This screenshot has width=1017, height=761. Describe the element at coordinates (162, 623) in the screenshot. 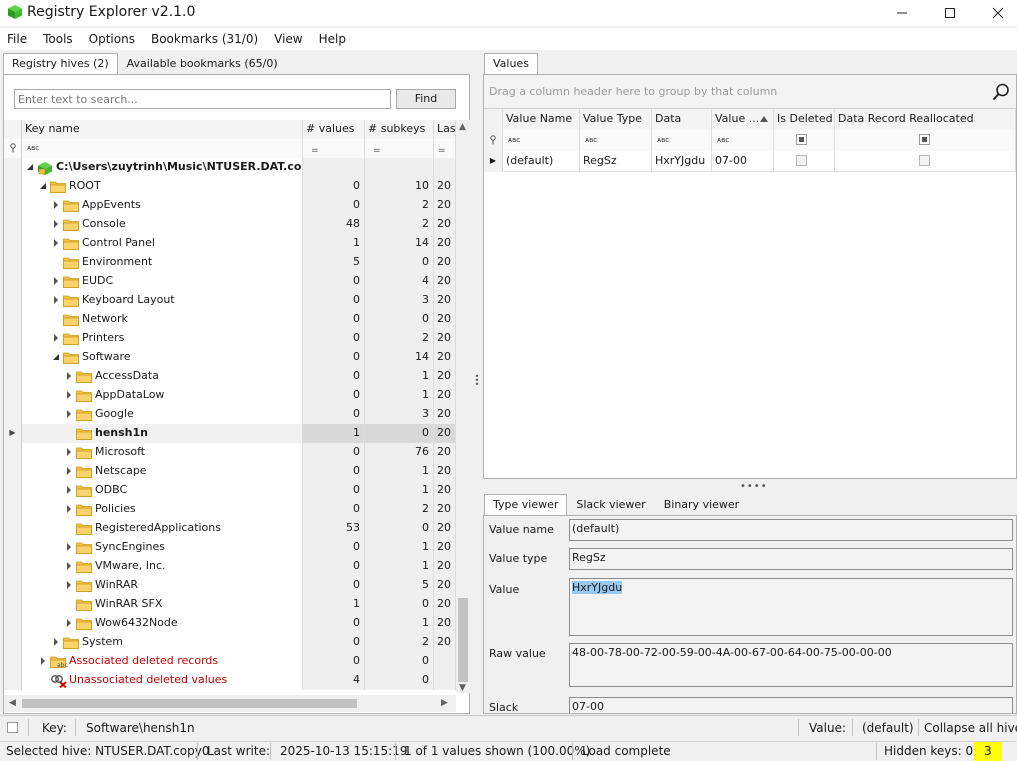

I see `cell-key-name: Wow6432Node` at that location.